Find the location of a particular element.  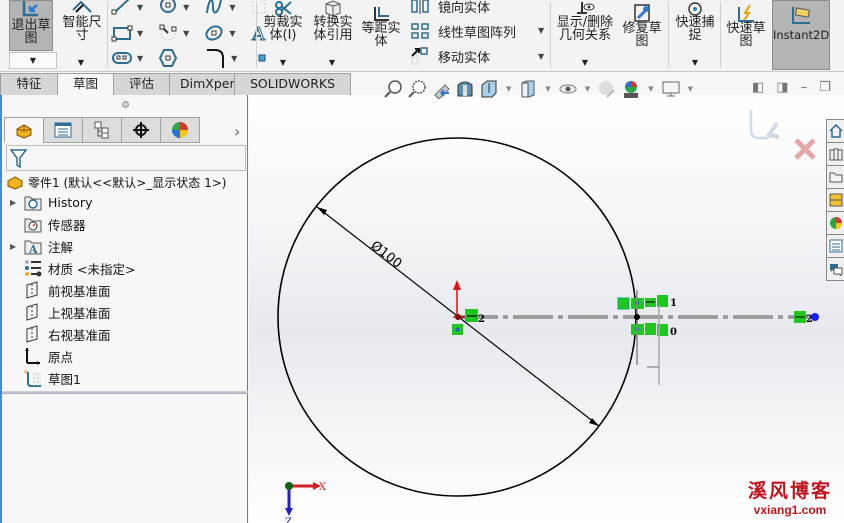

smart-dimension-dropdown: ▼ is located at coordinates (81, 62).